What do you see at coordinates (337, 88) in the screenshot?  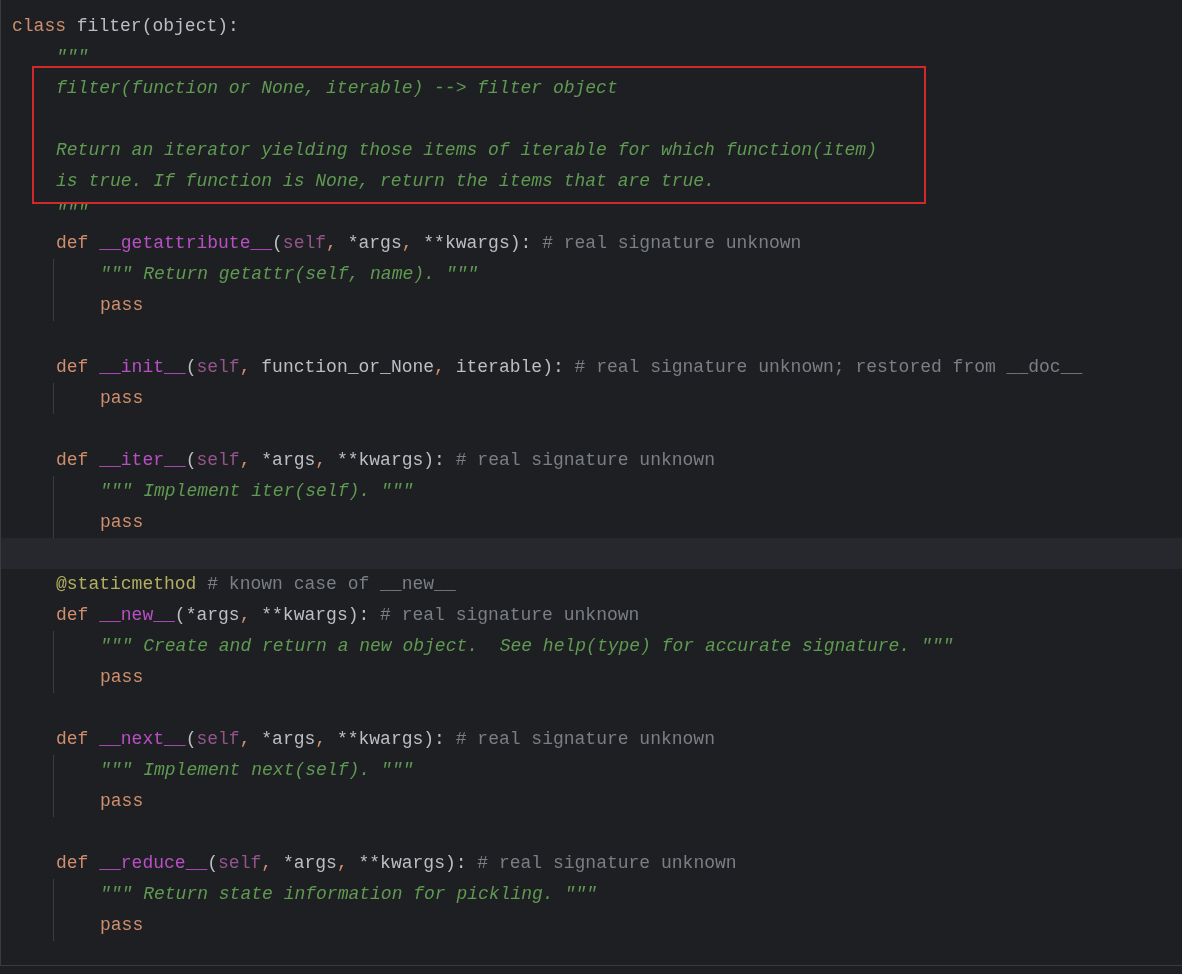 I see `code-line: filter(function or None, iterable) --> filter object` at bounding box center [337, 88].